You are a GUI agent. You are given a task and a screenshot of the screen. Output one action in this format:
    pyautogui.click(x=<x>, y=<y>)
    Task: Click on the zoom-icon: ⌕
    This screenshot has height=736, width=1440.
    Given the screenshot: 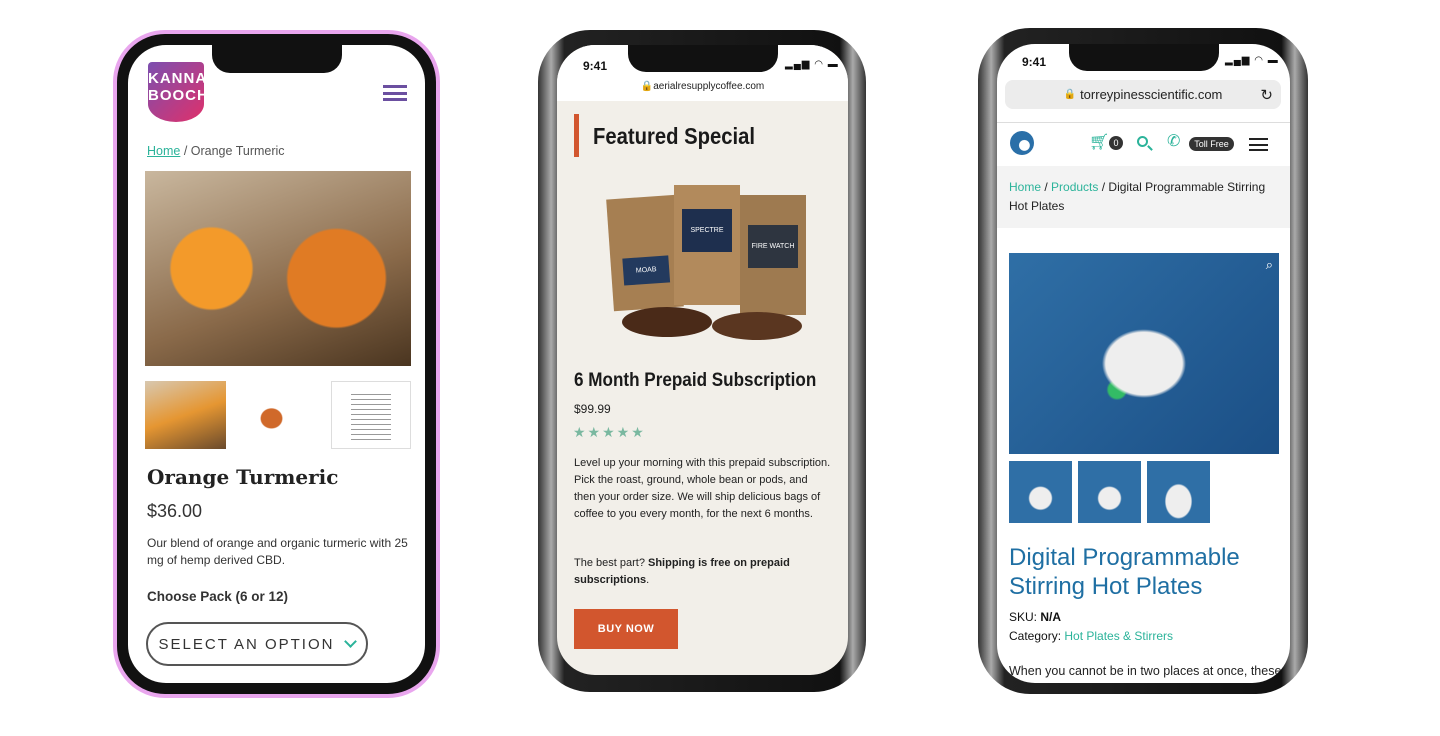 What is the action you would take?
    pyautogui.click(x=1269, y=265)
    